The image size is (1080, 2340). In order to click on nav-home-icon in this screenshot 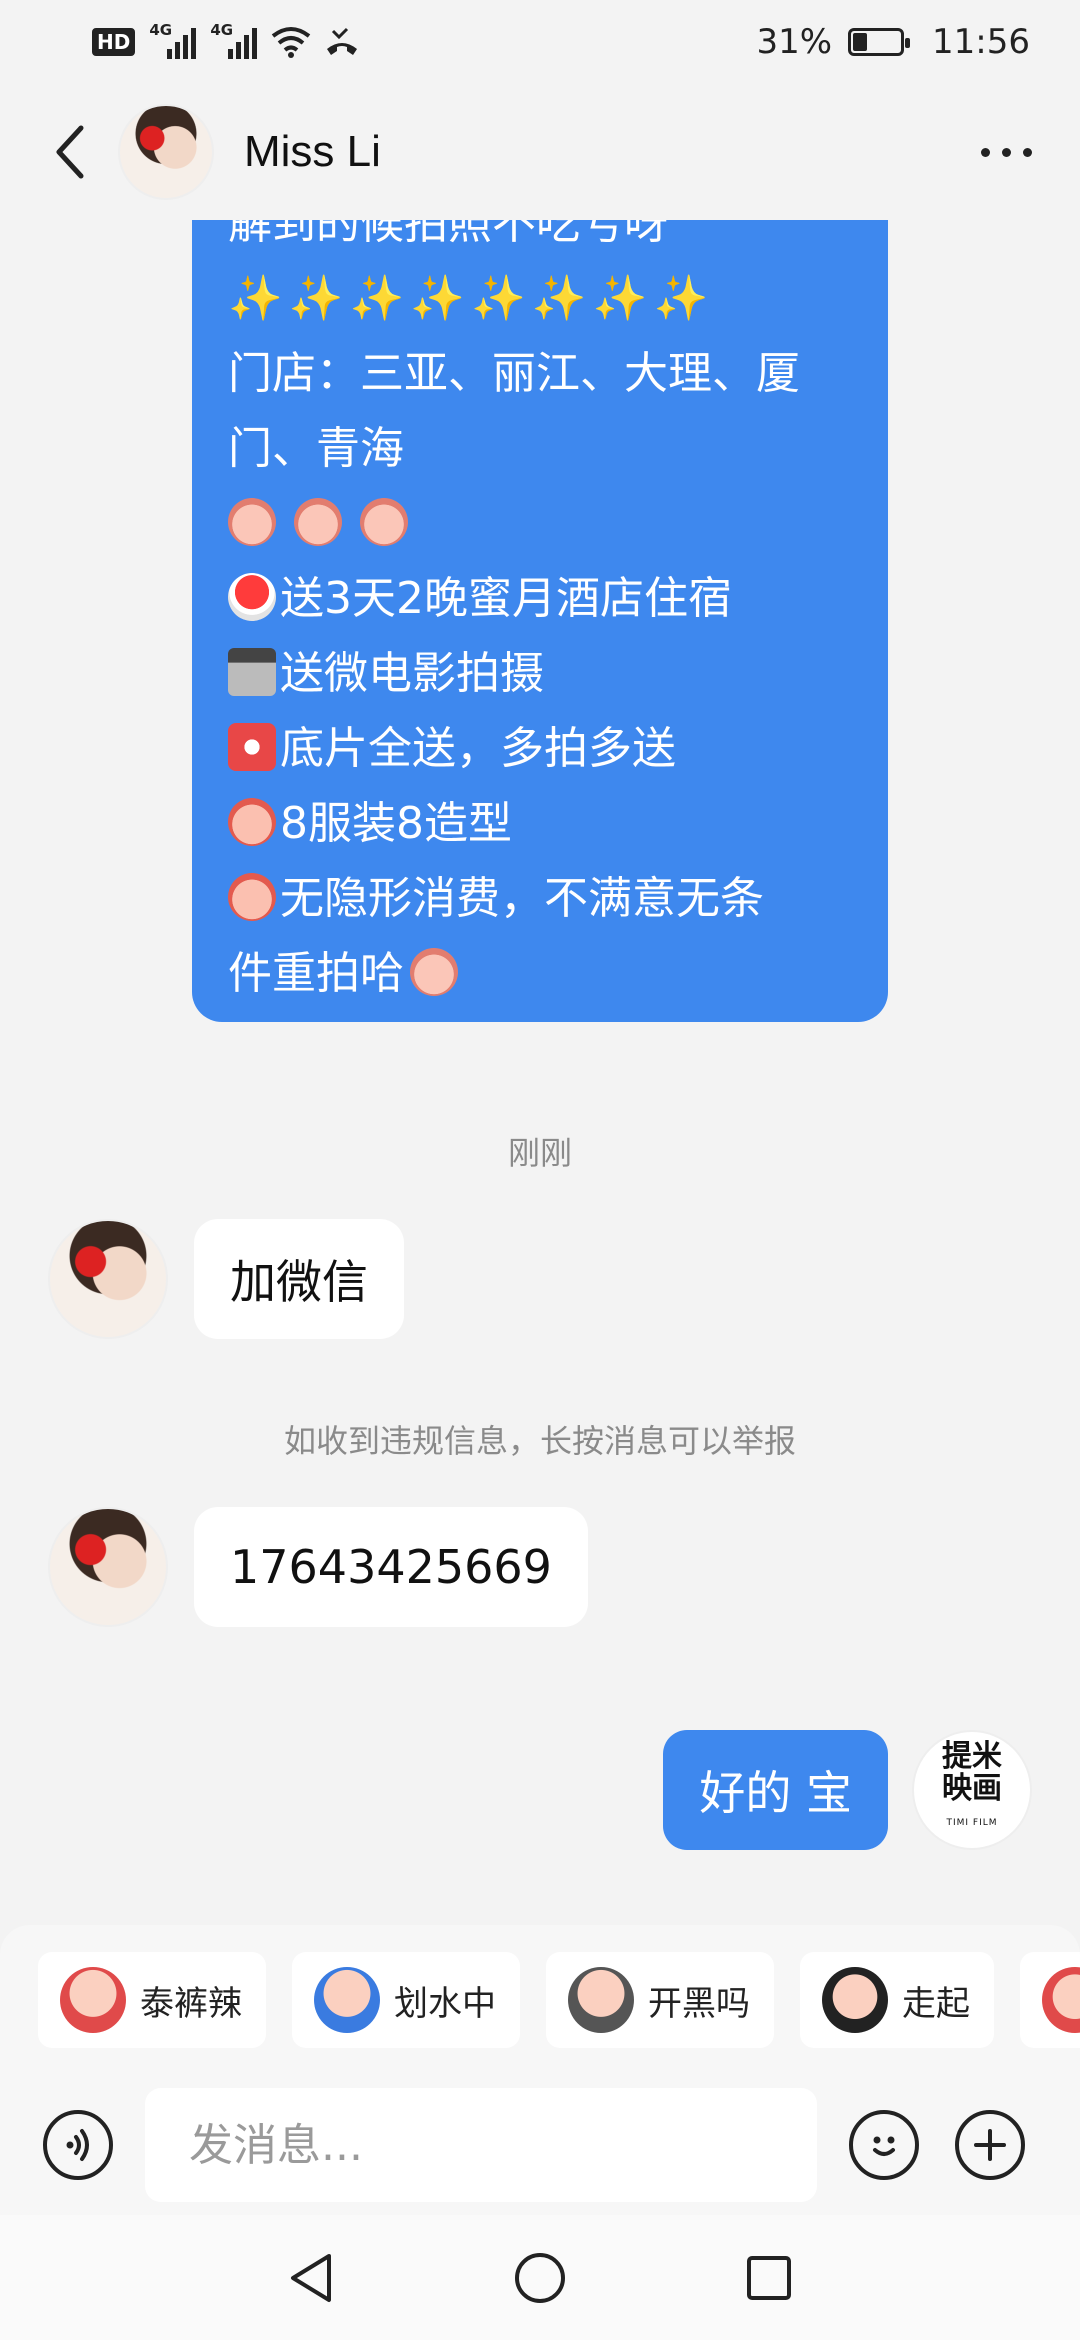, I will do `click(540, 2278)`.